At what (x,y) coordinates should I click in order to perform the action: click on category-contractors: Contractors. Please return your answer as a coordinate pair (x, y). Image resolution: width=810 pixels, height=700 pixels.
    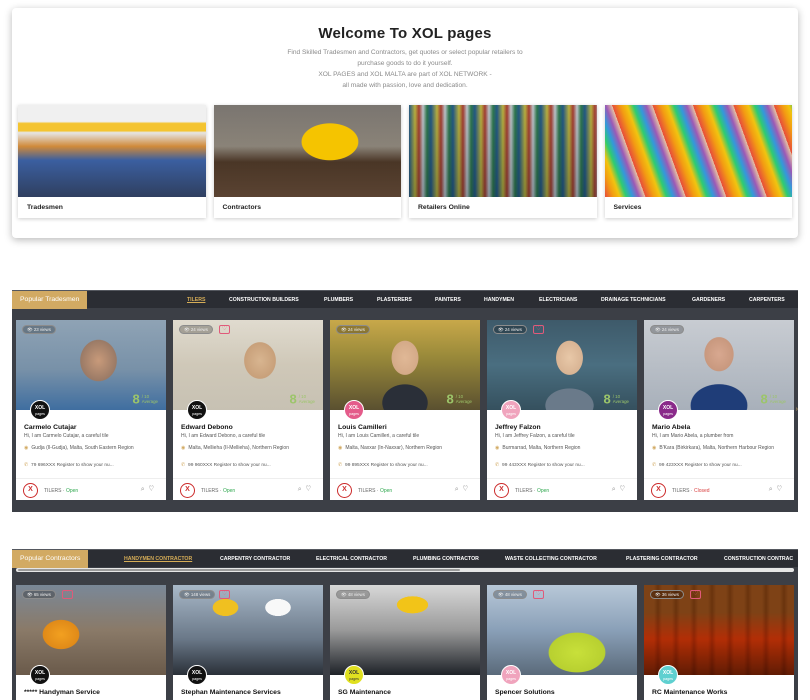
    Looking at the image, I should click on (307, 161).